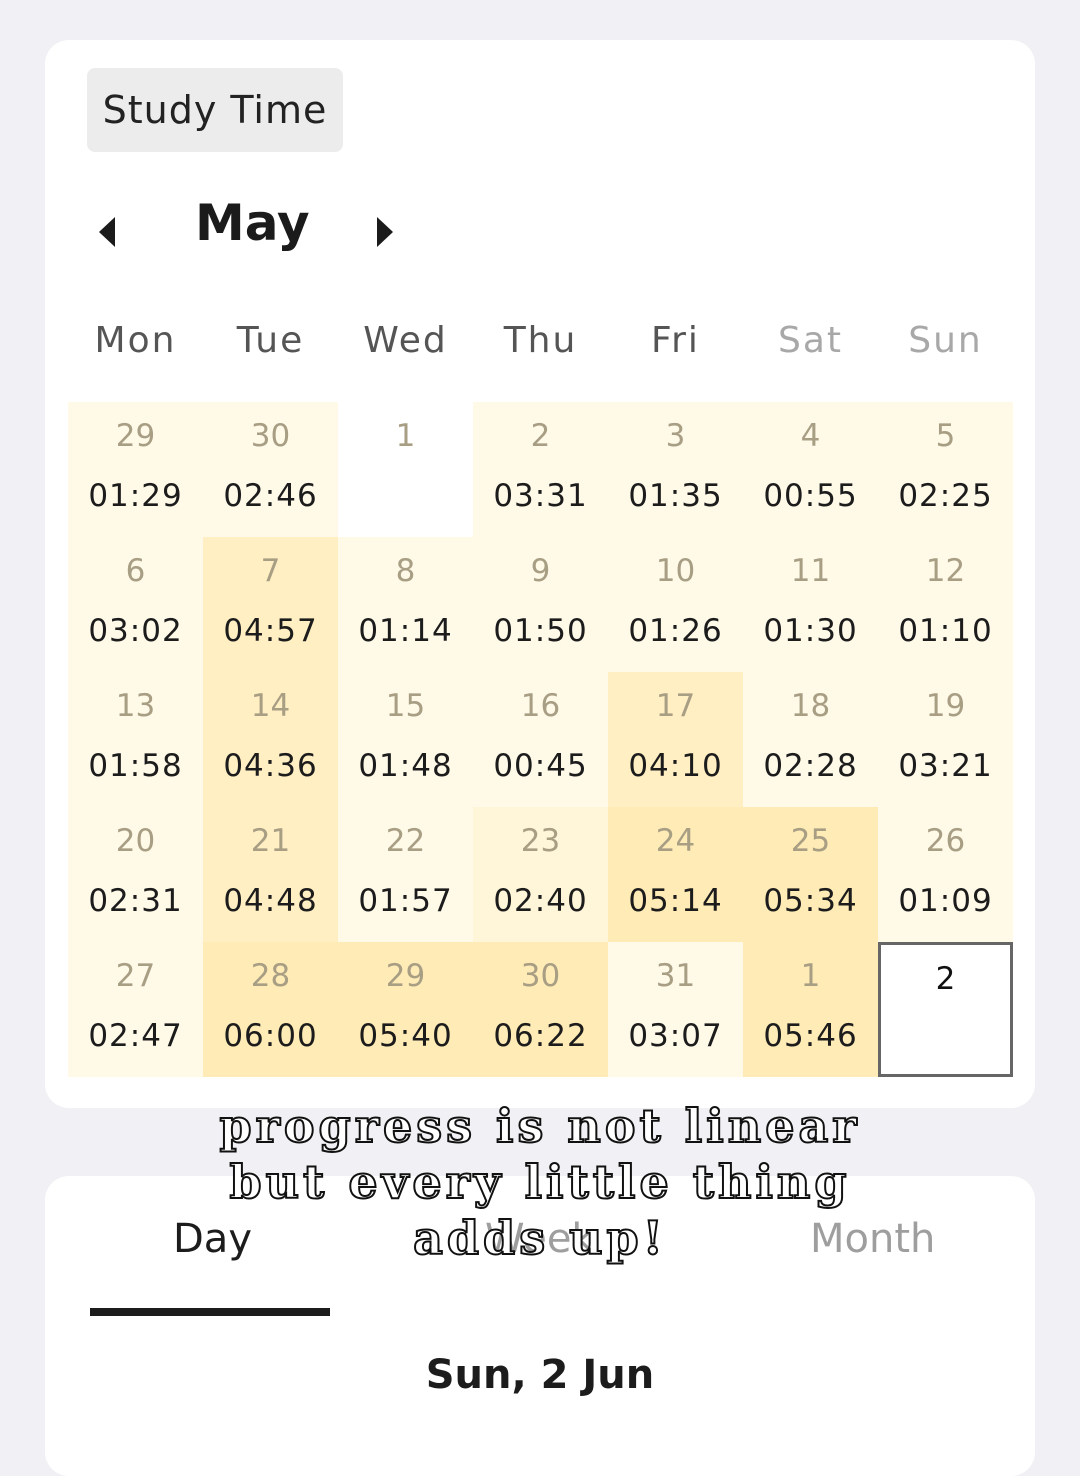 This screenshot has width=1080, height=1476. Describe the element at coordinates (270, 841) in the screenshot. I see `day-number: 21` at that location.